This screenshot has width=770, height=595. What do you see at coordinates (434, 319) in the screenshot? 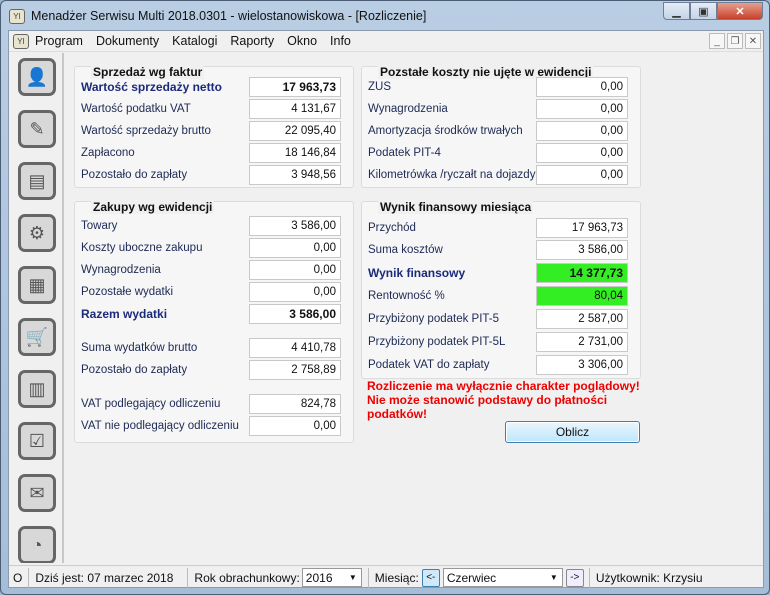
I see `field-label: Przybiżony podatek PIT-5` at bounding box center [434, 319].